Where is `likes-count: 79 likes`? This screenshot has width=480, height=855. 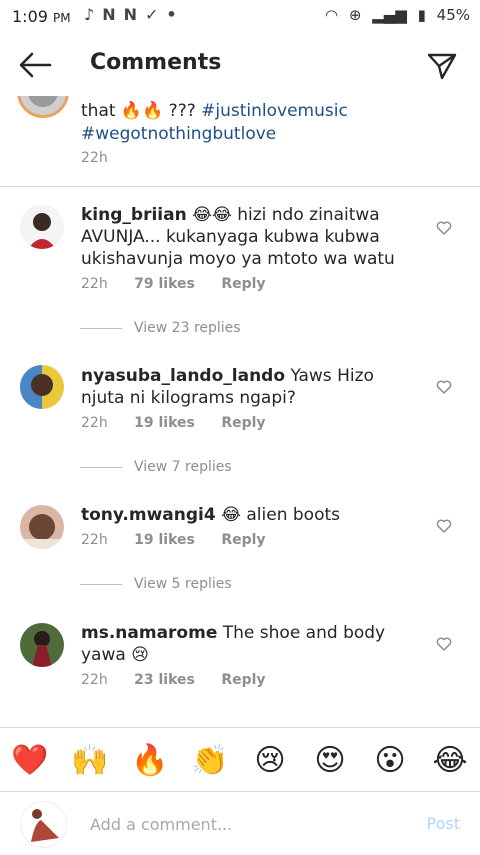
likes-count: 79 likes is located at coordinates (164, 284).